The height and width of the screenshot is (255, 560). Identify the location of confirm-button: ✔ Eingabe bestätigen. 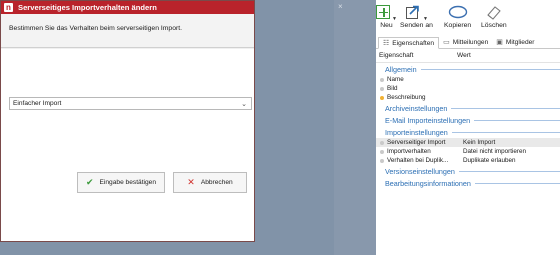
(121, 182).